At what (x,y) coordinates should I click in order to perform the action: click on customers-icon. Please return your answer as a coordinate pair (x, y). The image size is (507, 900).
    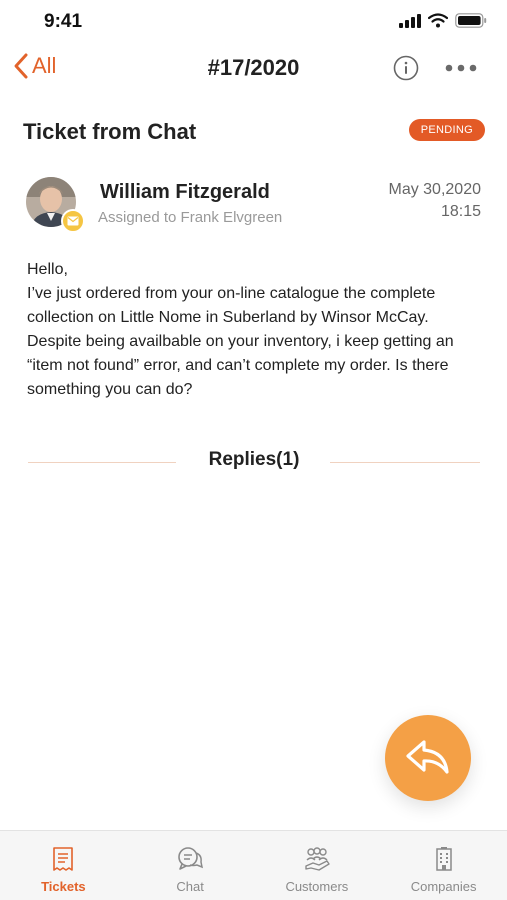
    Looking at the image, I should click on (317, 859).